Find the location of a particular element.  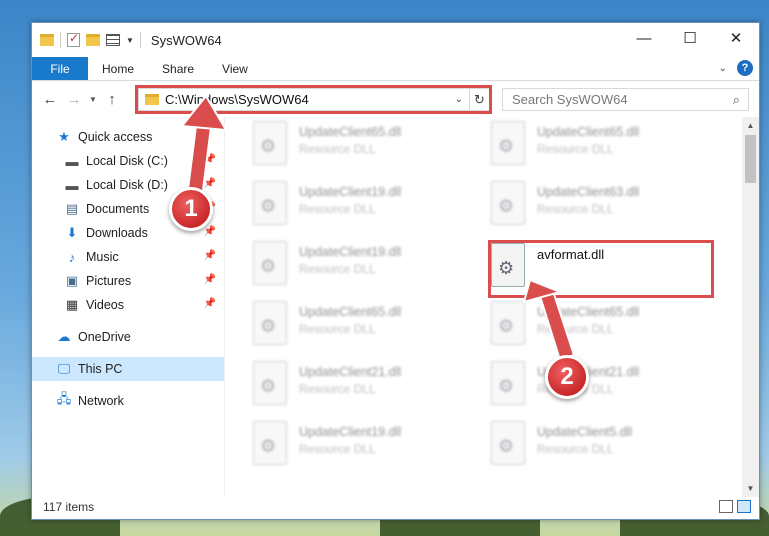

sidebar-item-label: Network is located at coordinates (101, 401).